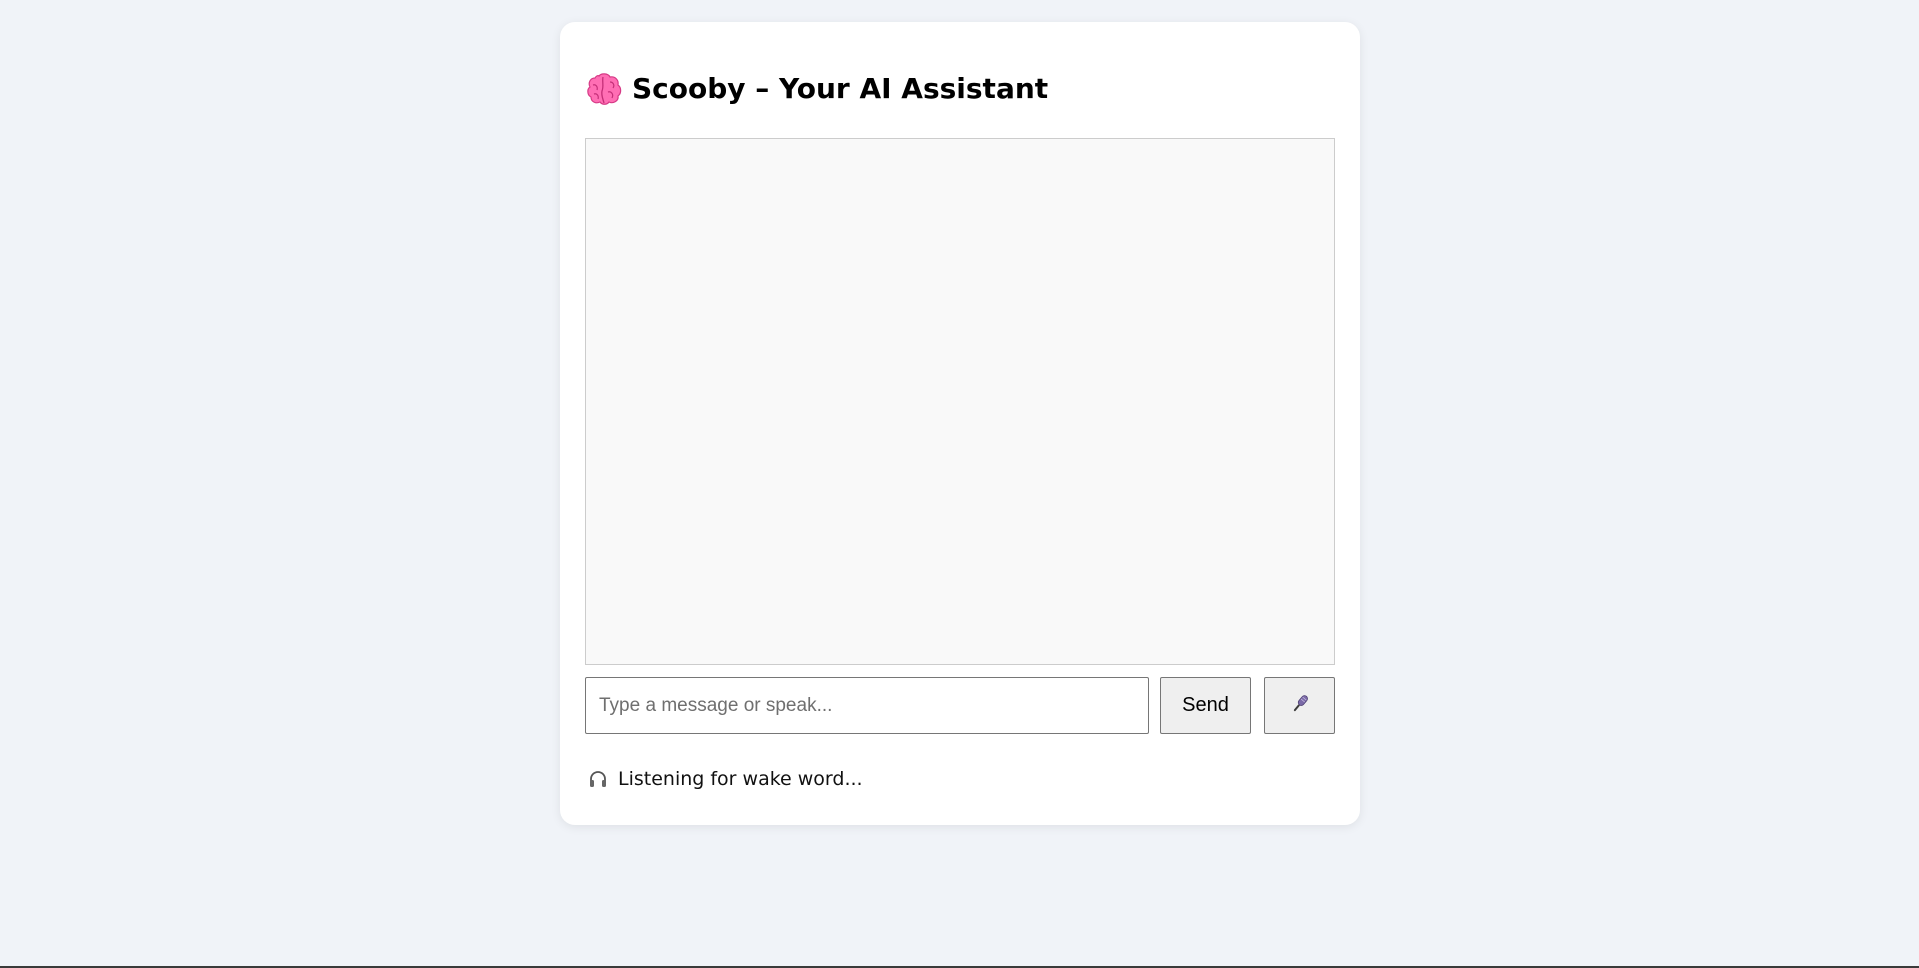 This screenshot has height=968, width=1919. What do you see at coordinates (840, 88) in the screenshot?
I see `page-title-text: Scooby – Your AI Assistant` at bounding box center [840, 88].